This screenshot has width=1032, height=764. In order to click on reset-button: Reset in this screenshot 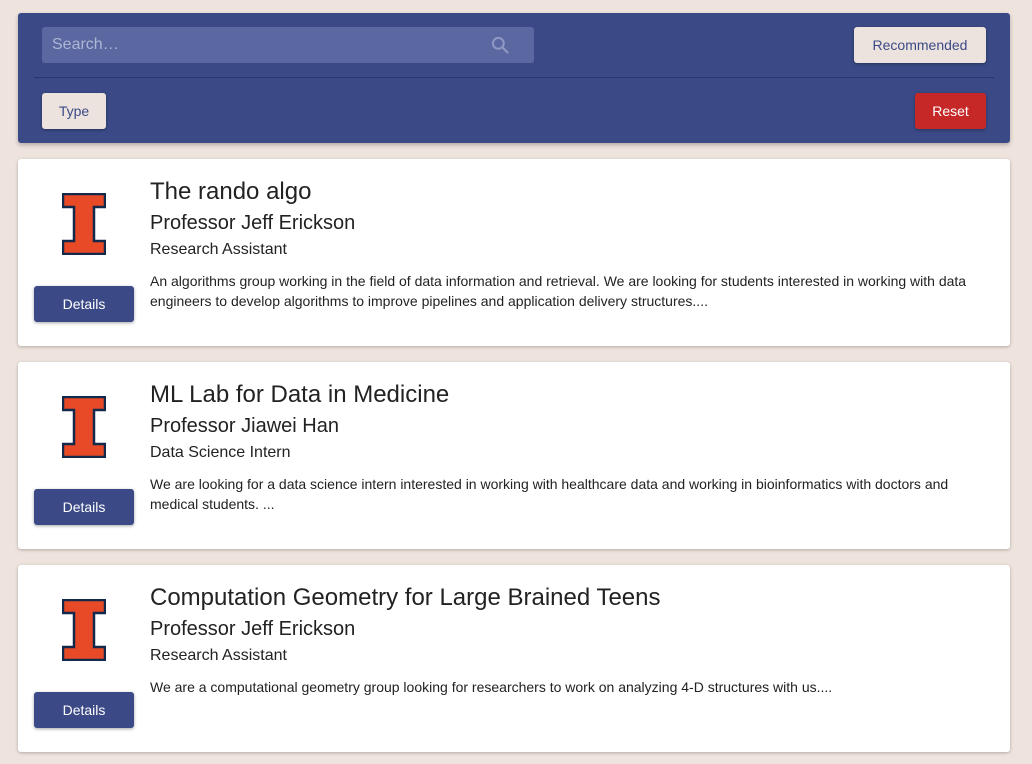, I will do `click(950, 111)`.